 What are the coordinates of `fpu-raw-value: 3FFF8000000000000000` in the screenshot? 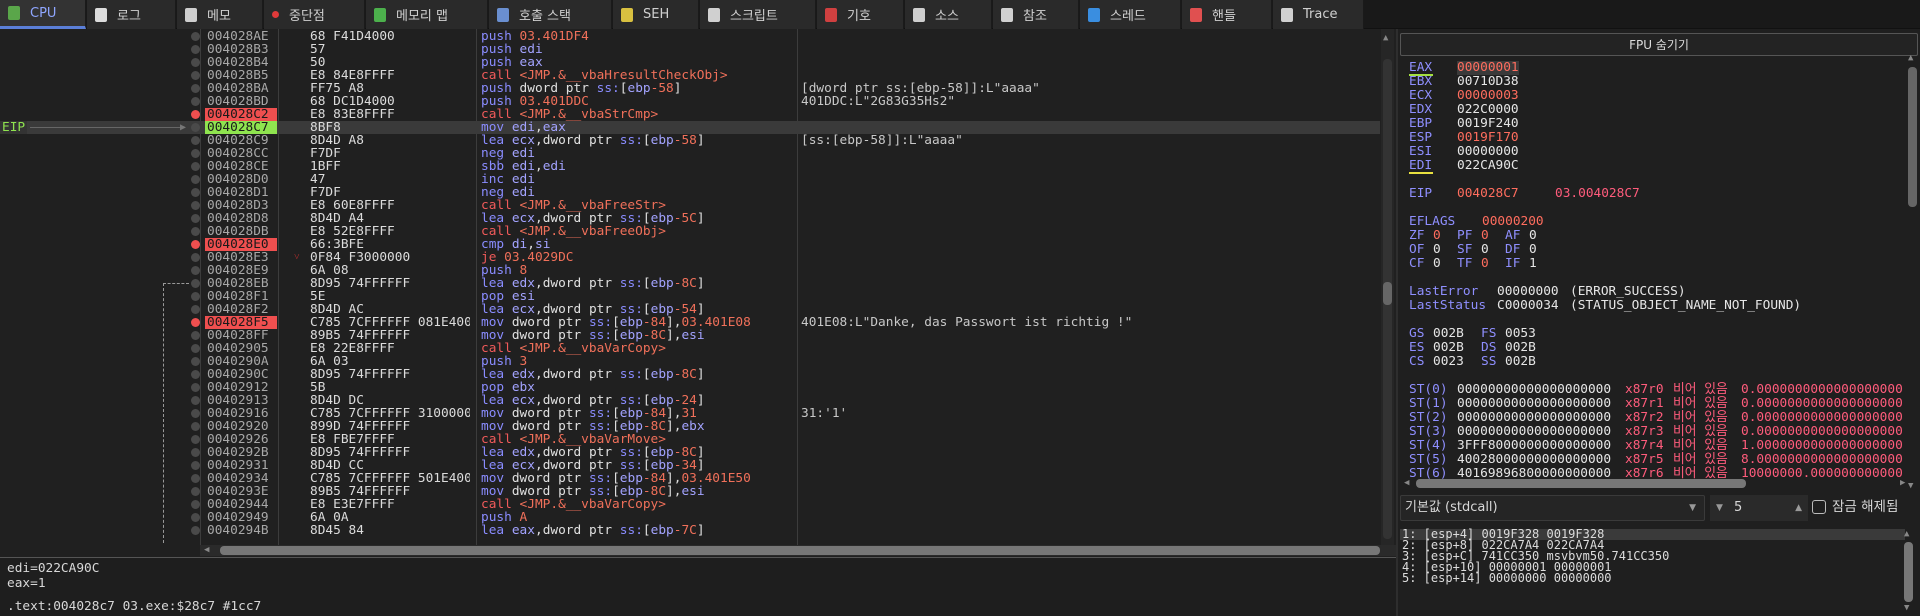 It's located at (1534, 446).